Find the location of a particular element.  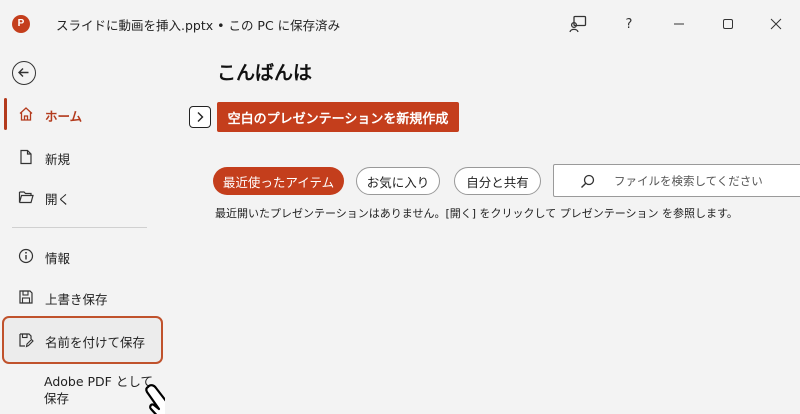

sidebar-item-home: ホーム is located at coordinates (82, 114).